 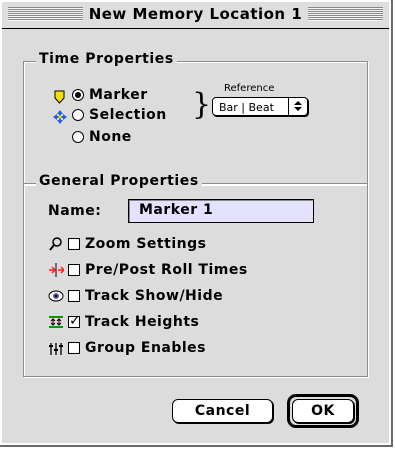 I want to click on radio-marker-button, so click(x=78, y=95).